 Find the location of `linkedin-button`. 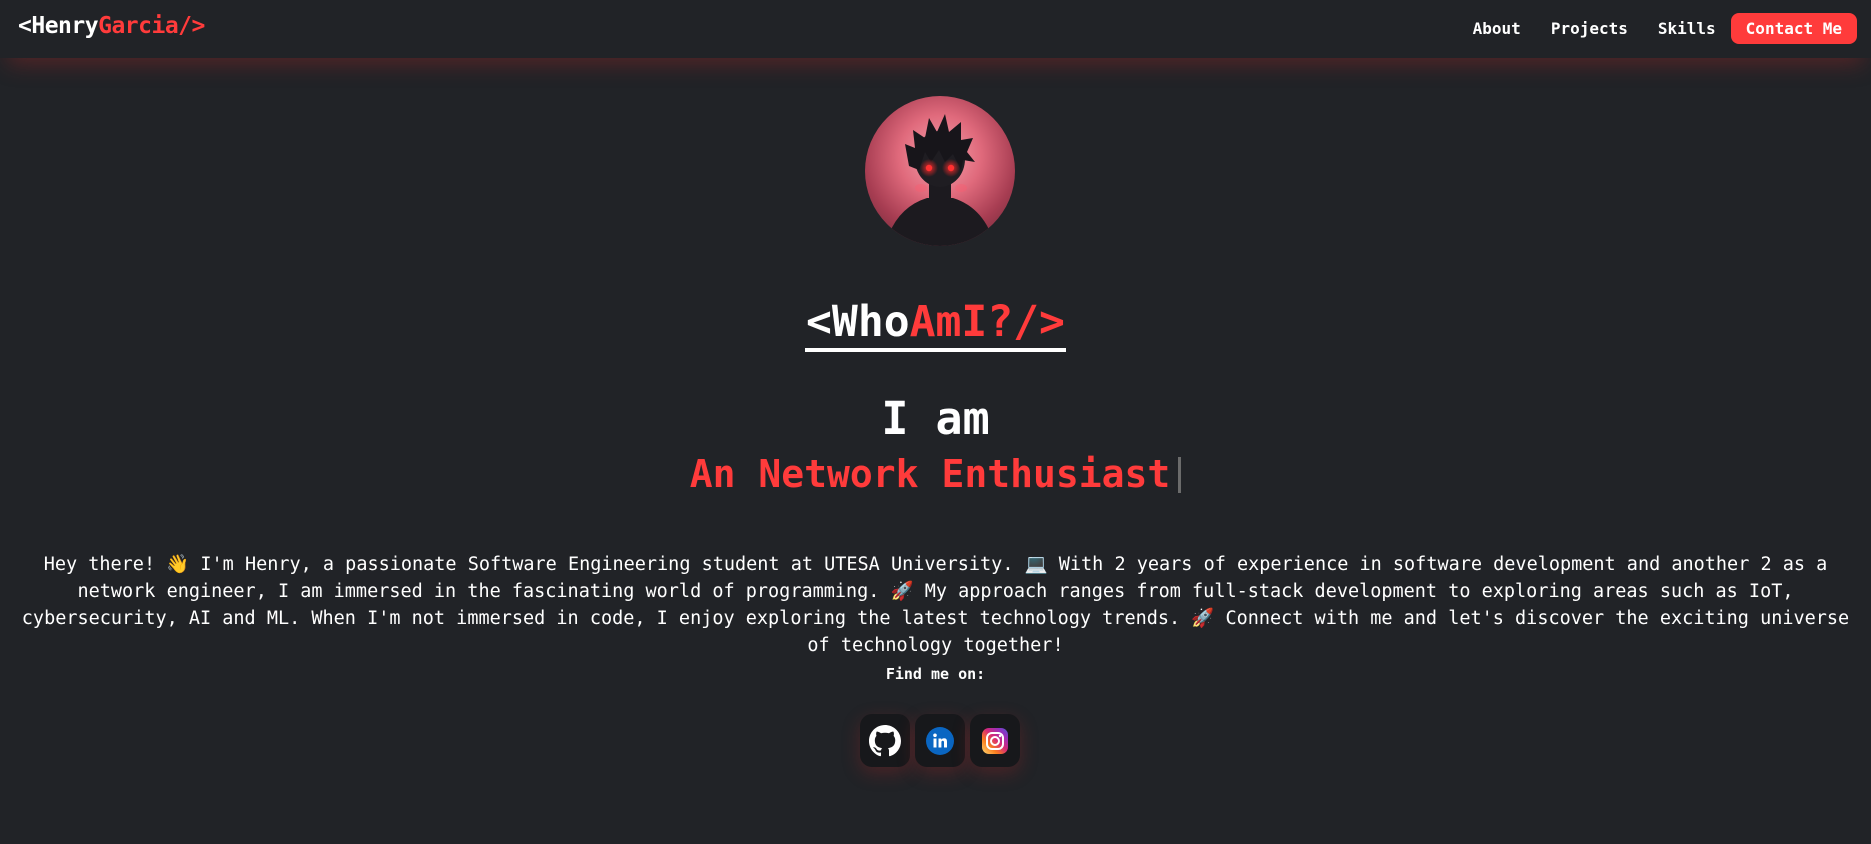

linkedin-button is located at coordinates (940, 740).